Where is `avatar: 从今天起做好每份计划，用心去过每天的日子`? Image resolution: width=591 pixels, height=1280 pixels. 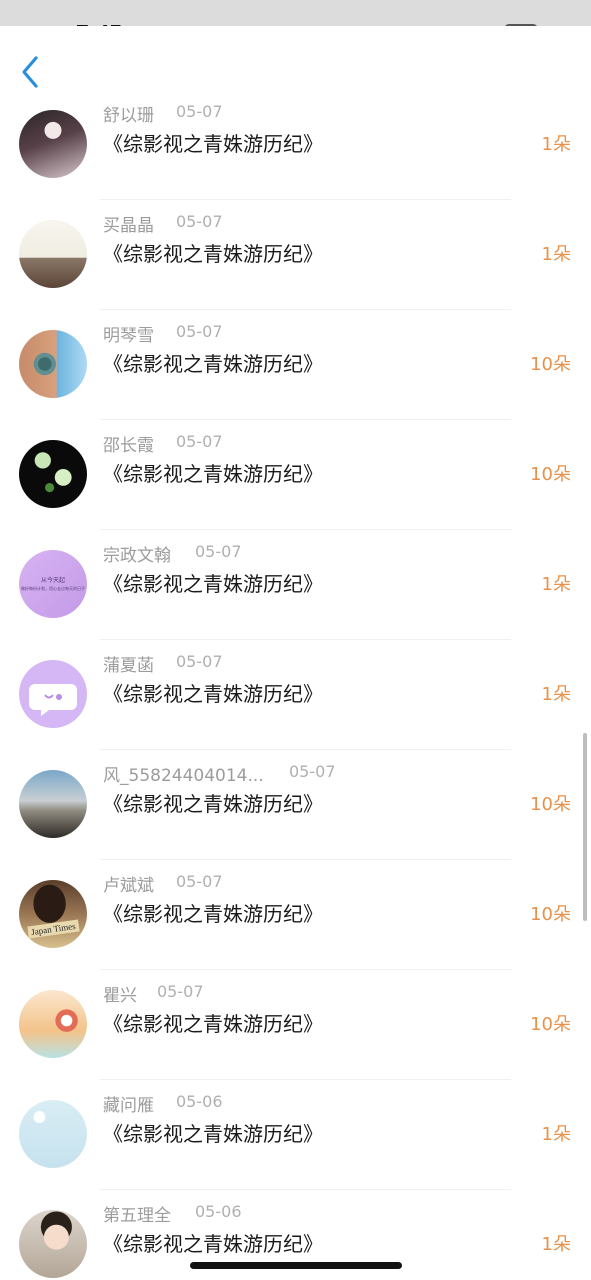
avatar: 从今天起做好每份计划，用心去过每天的日子 is located at coordinates (53, 584).